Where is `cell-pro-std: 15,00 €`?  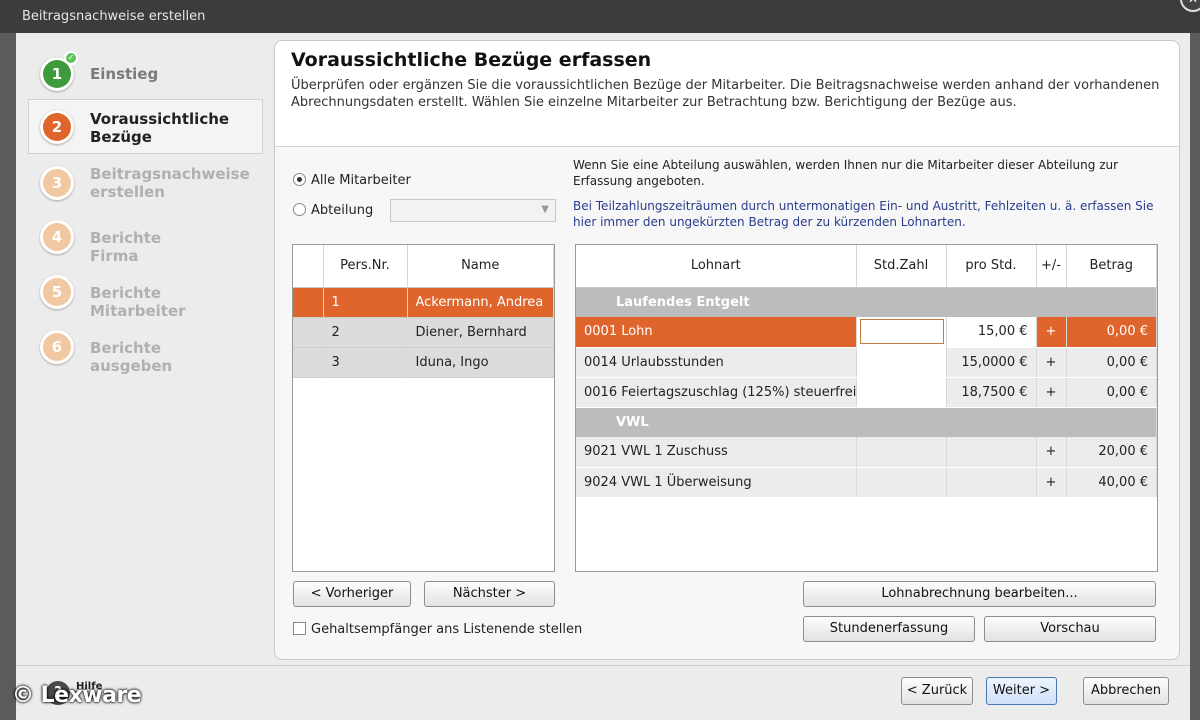 cell-pro-std: 15,00 € is located at coordinates (991, 332).